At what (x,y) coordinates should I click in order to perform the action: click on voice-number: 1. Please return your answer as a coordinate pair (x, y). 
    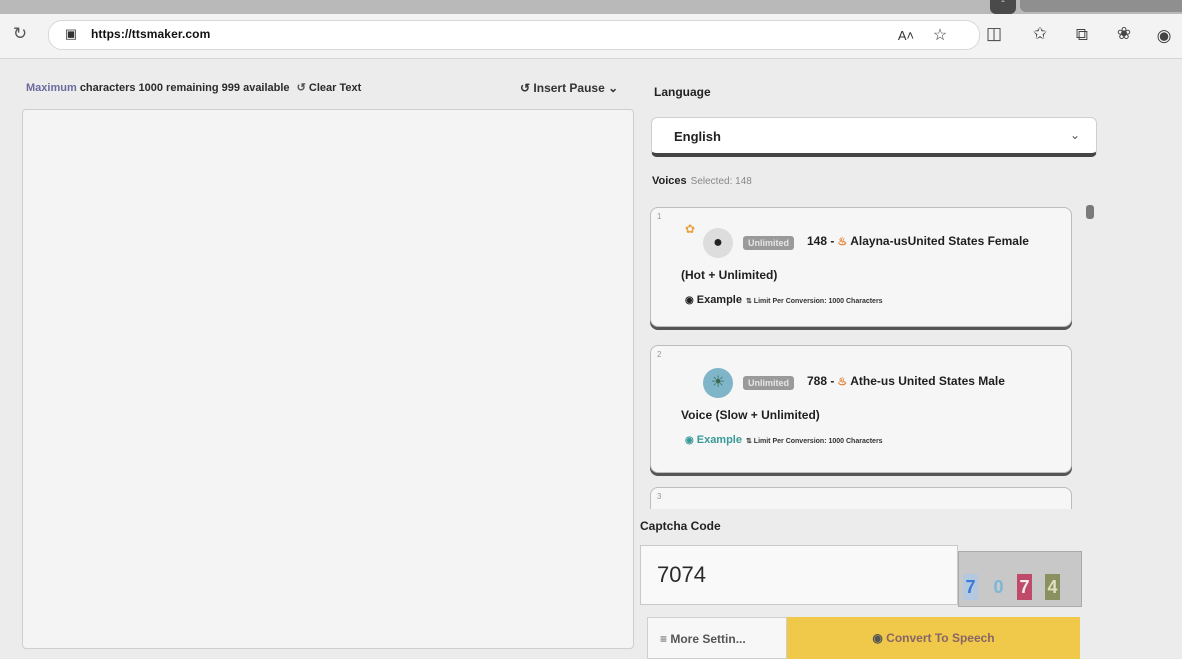
    Looking at the image, I should click on (659, 216).